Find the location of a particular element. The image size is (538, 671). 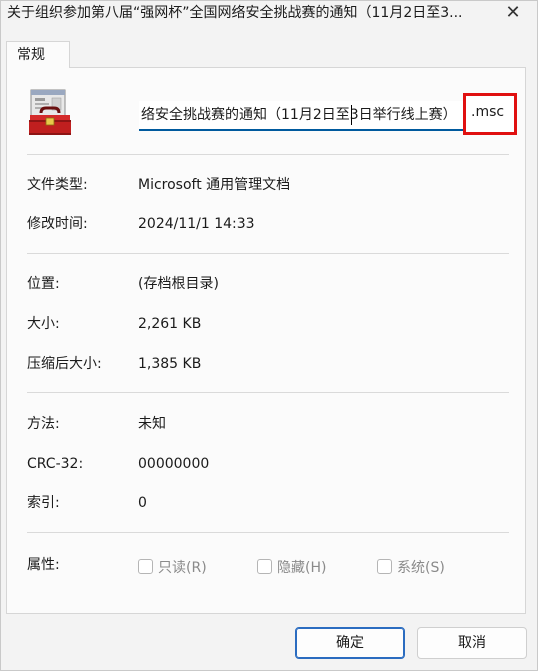

type-label: 文件类型: is located at coordinates (57, 185).